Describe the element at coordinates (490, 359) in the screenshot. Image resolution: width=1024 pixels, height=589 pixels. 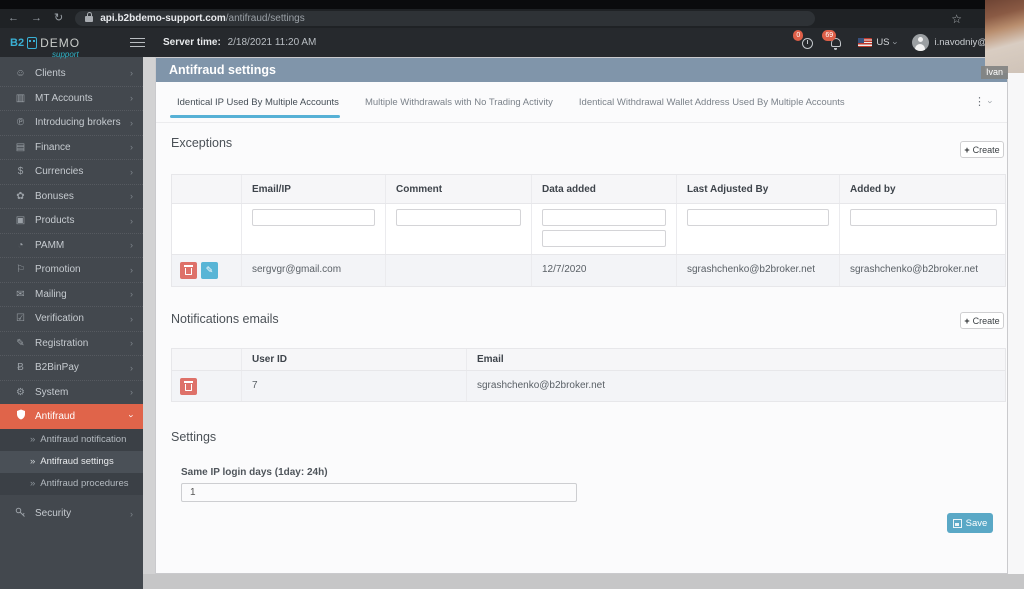
I see `column-header-email: Email` at that location.